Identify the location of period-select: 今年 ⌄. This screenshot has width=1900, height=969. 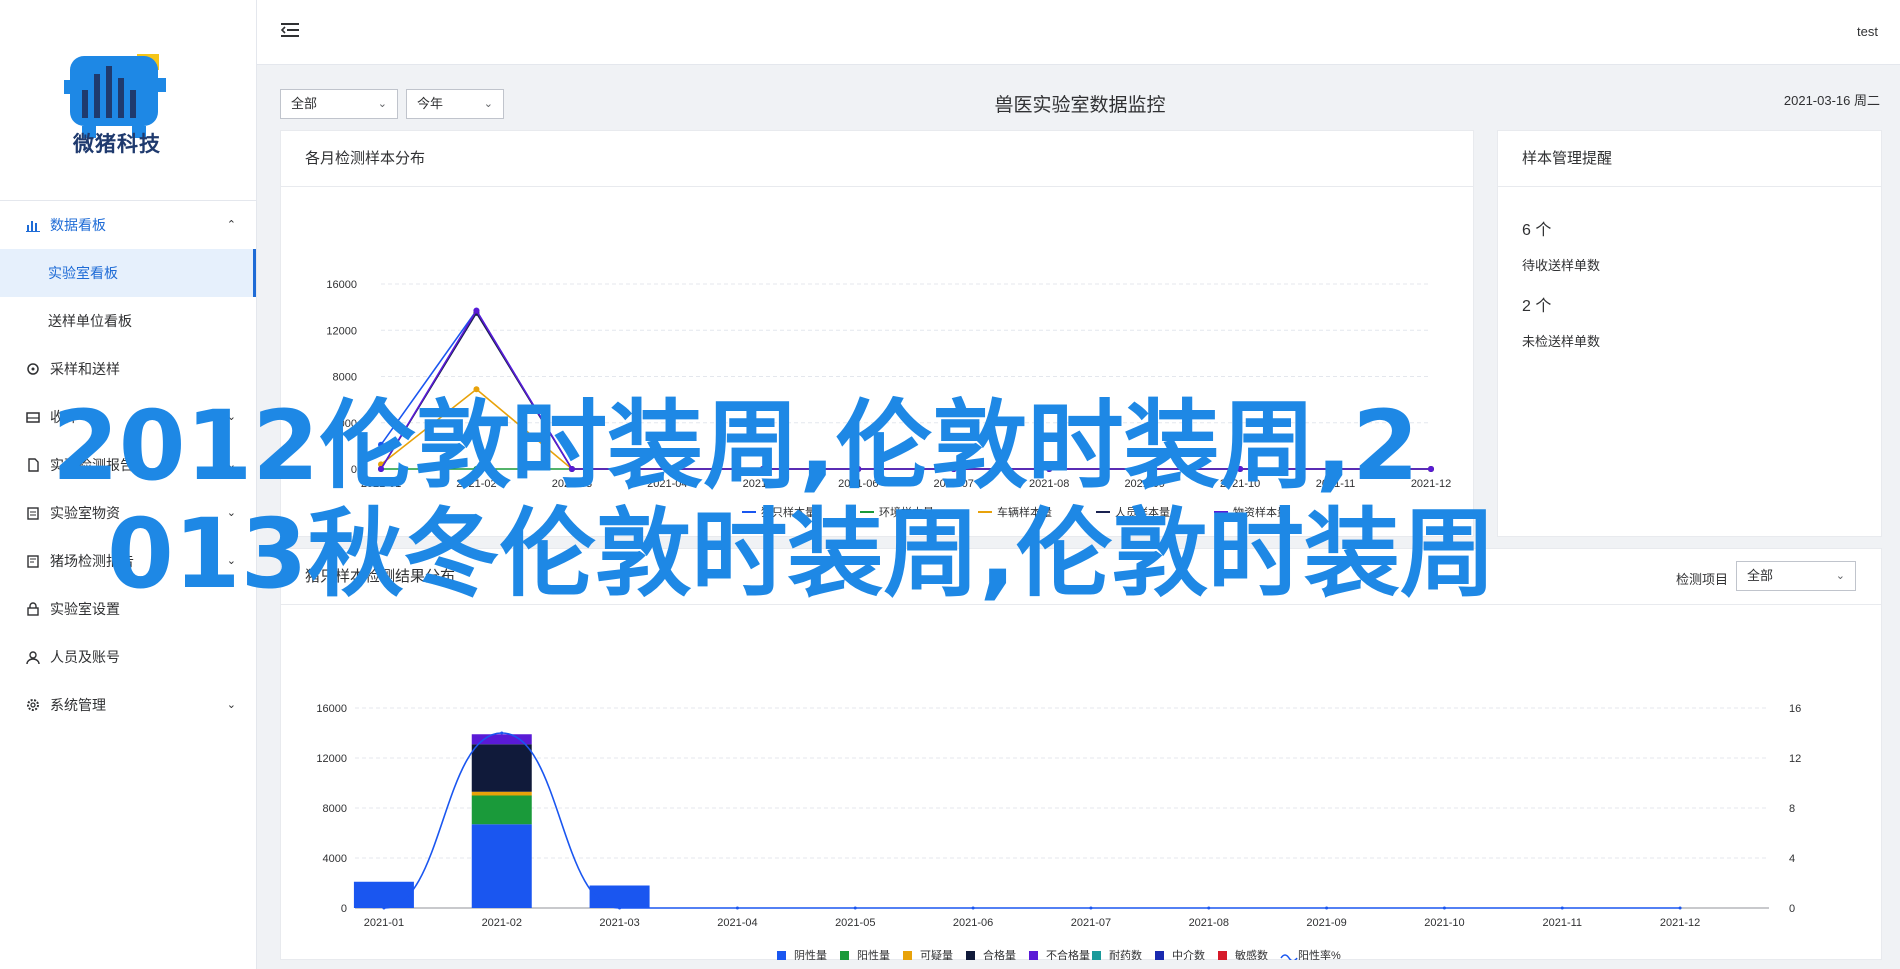
(455, 104).